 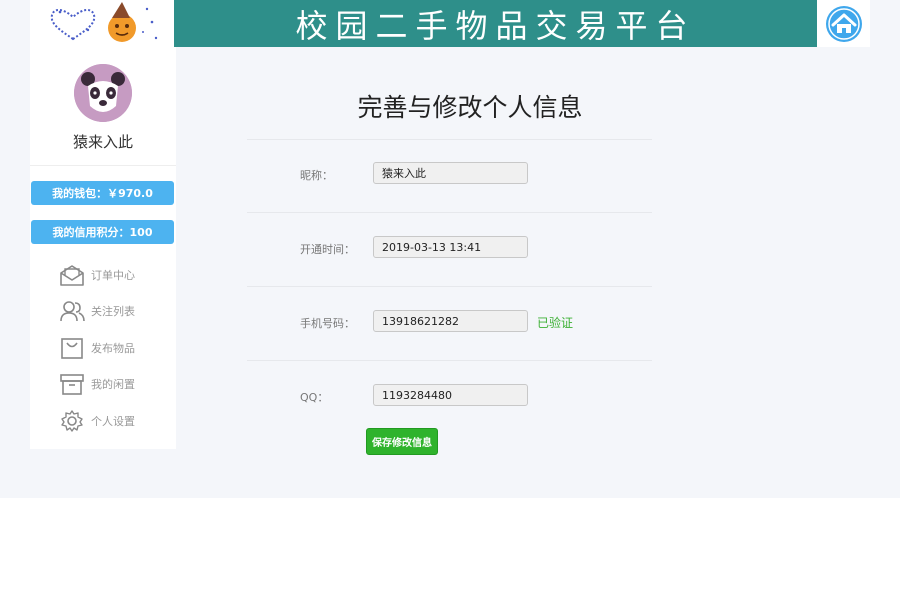 I want to click on sidebar-item-publish: 发布物品, so click(x=113, y=348).